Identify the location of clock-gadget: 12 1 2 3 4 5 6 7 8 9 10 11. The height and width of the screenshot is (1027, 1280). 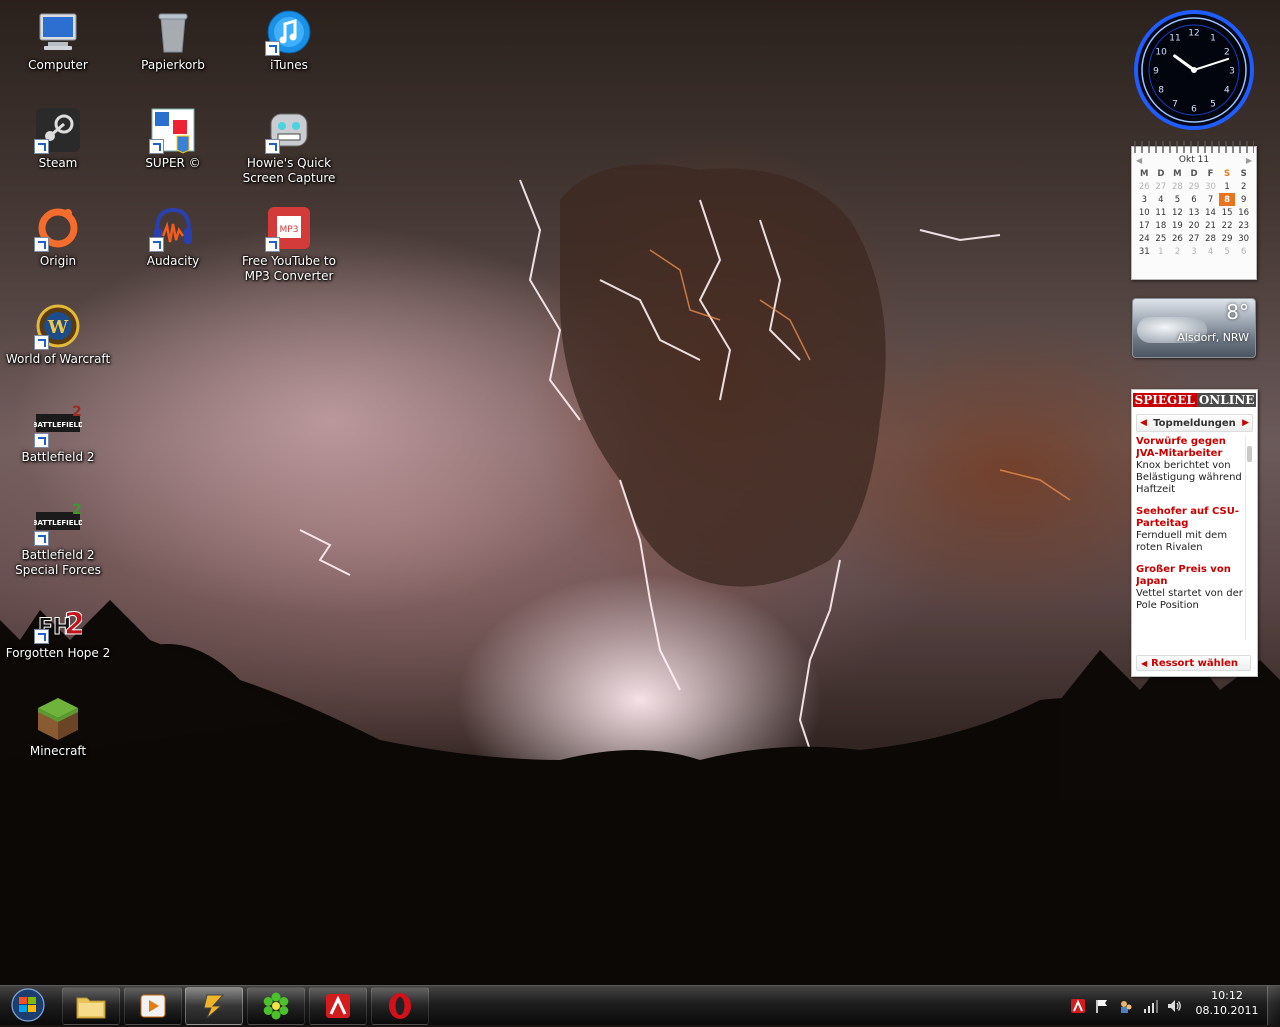
(1194, 70).